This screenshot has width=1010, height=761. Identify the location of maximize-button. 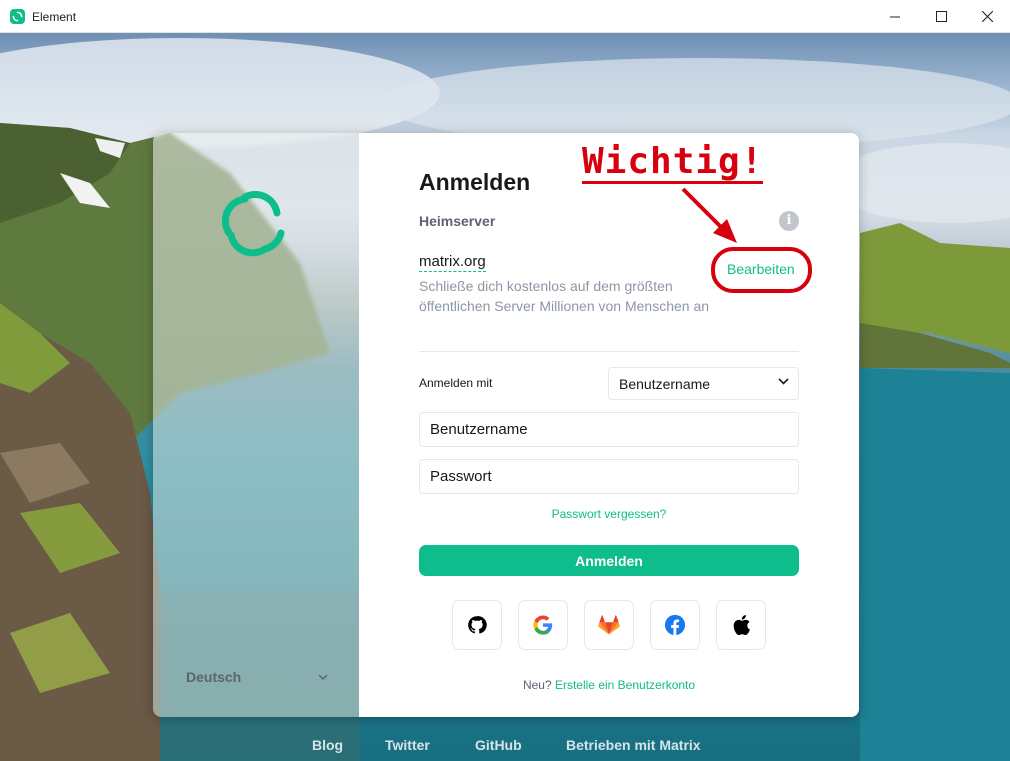
(941, 16).